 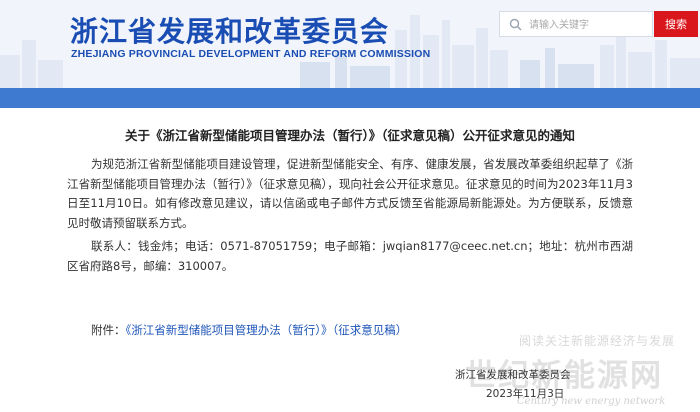 What do you see at coordinates (525, 394) in the screenshot?
I see `signature-date: 2023年11月3日` at bounding box center [525, 394].